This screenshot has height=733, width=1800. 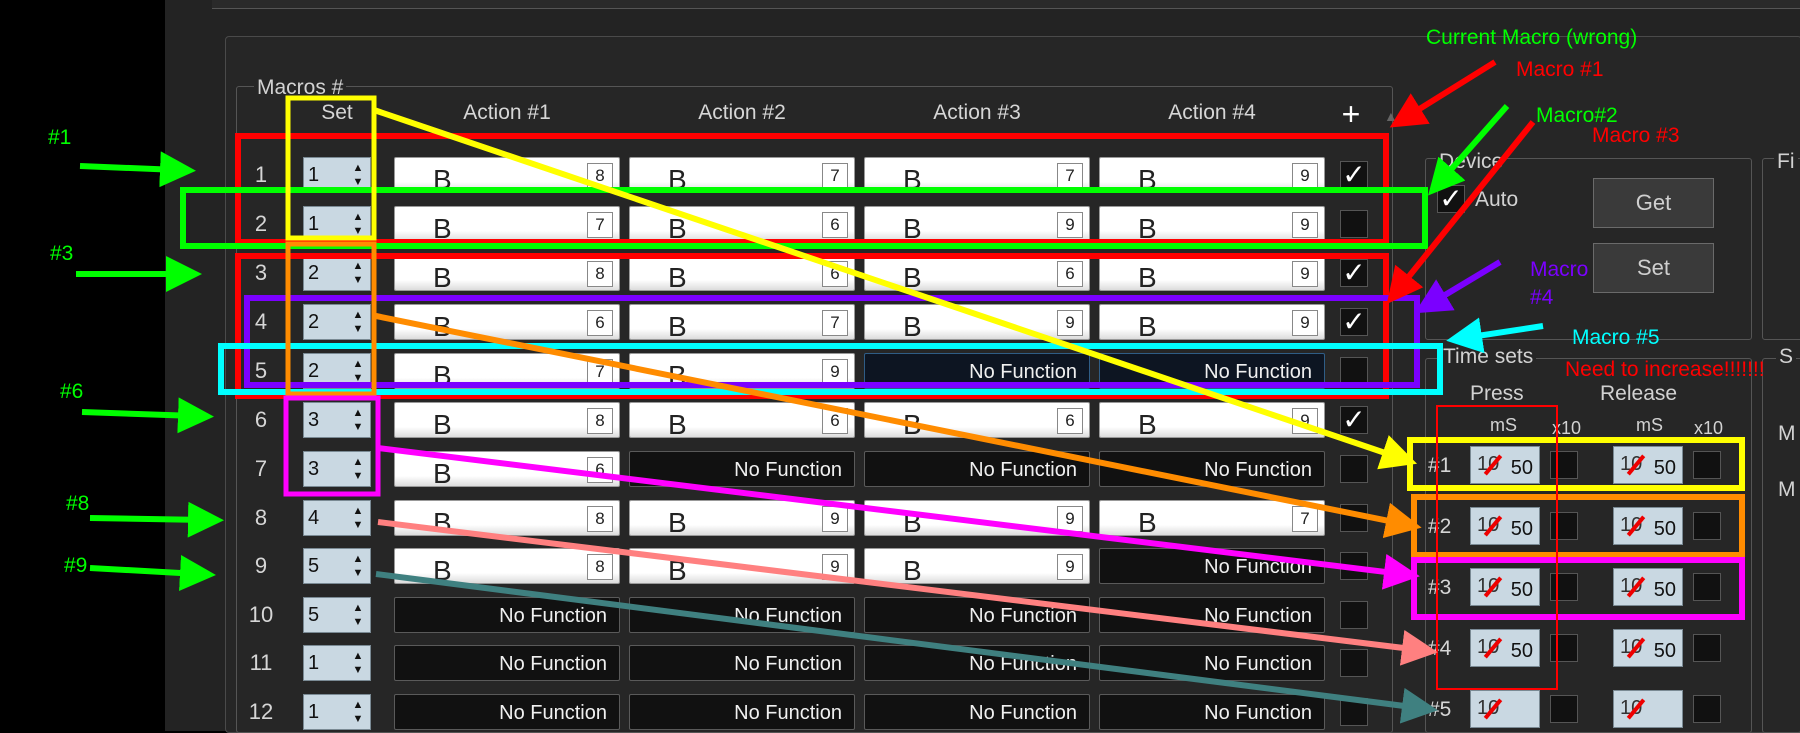 What do you see at coordinates (1578, 588) in the screenshot?
I see `timeset3-highlight` at bounding box center [1578, 588].